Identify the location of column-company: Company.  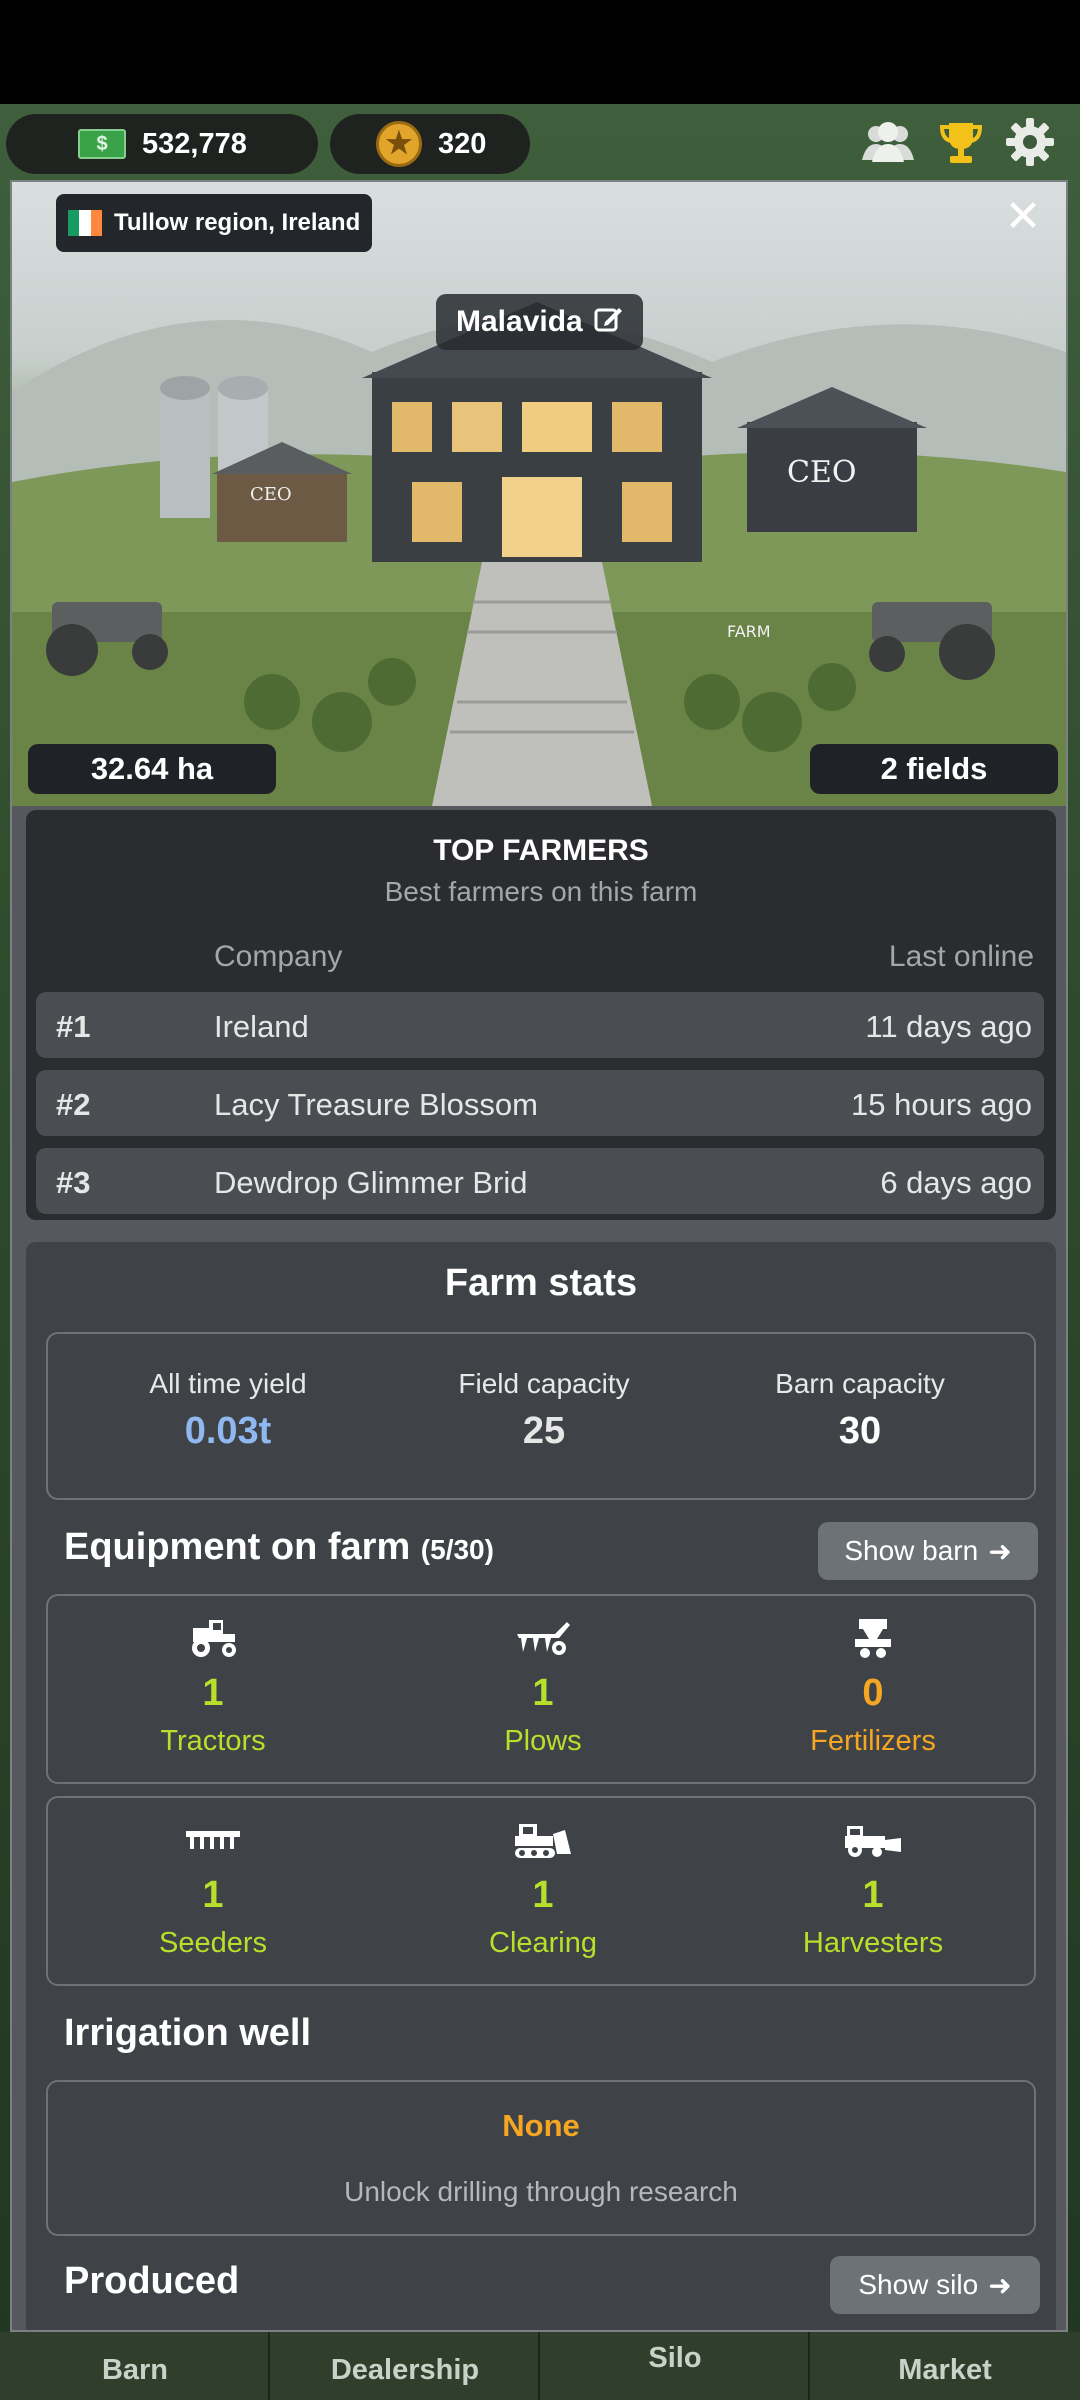
(278, 956).